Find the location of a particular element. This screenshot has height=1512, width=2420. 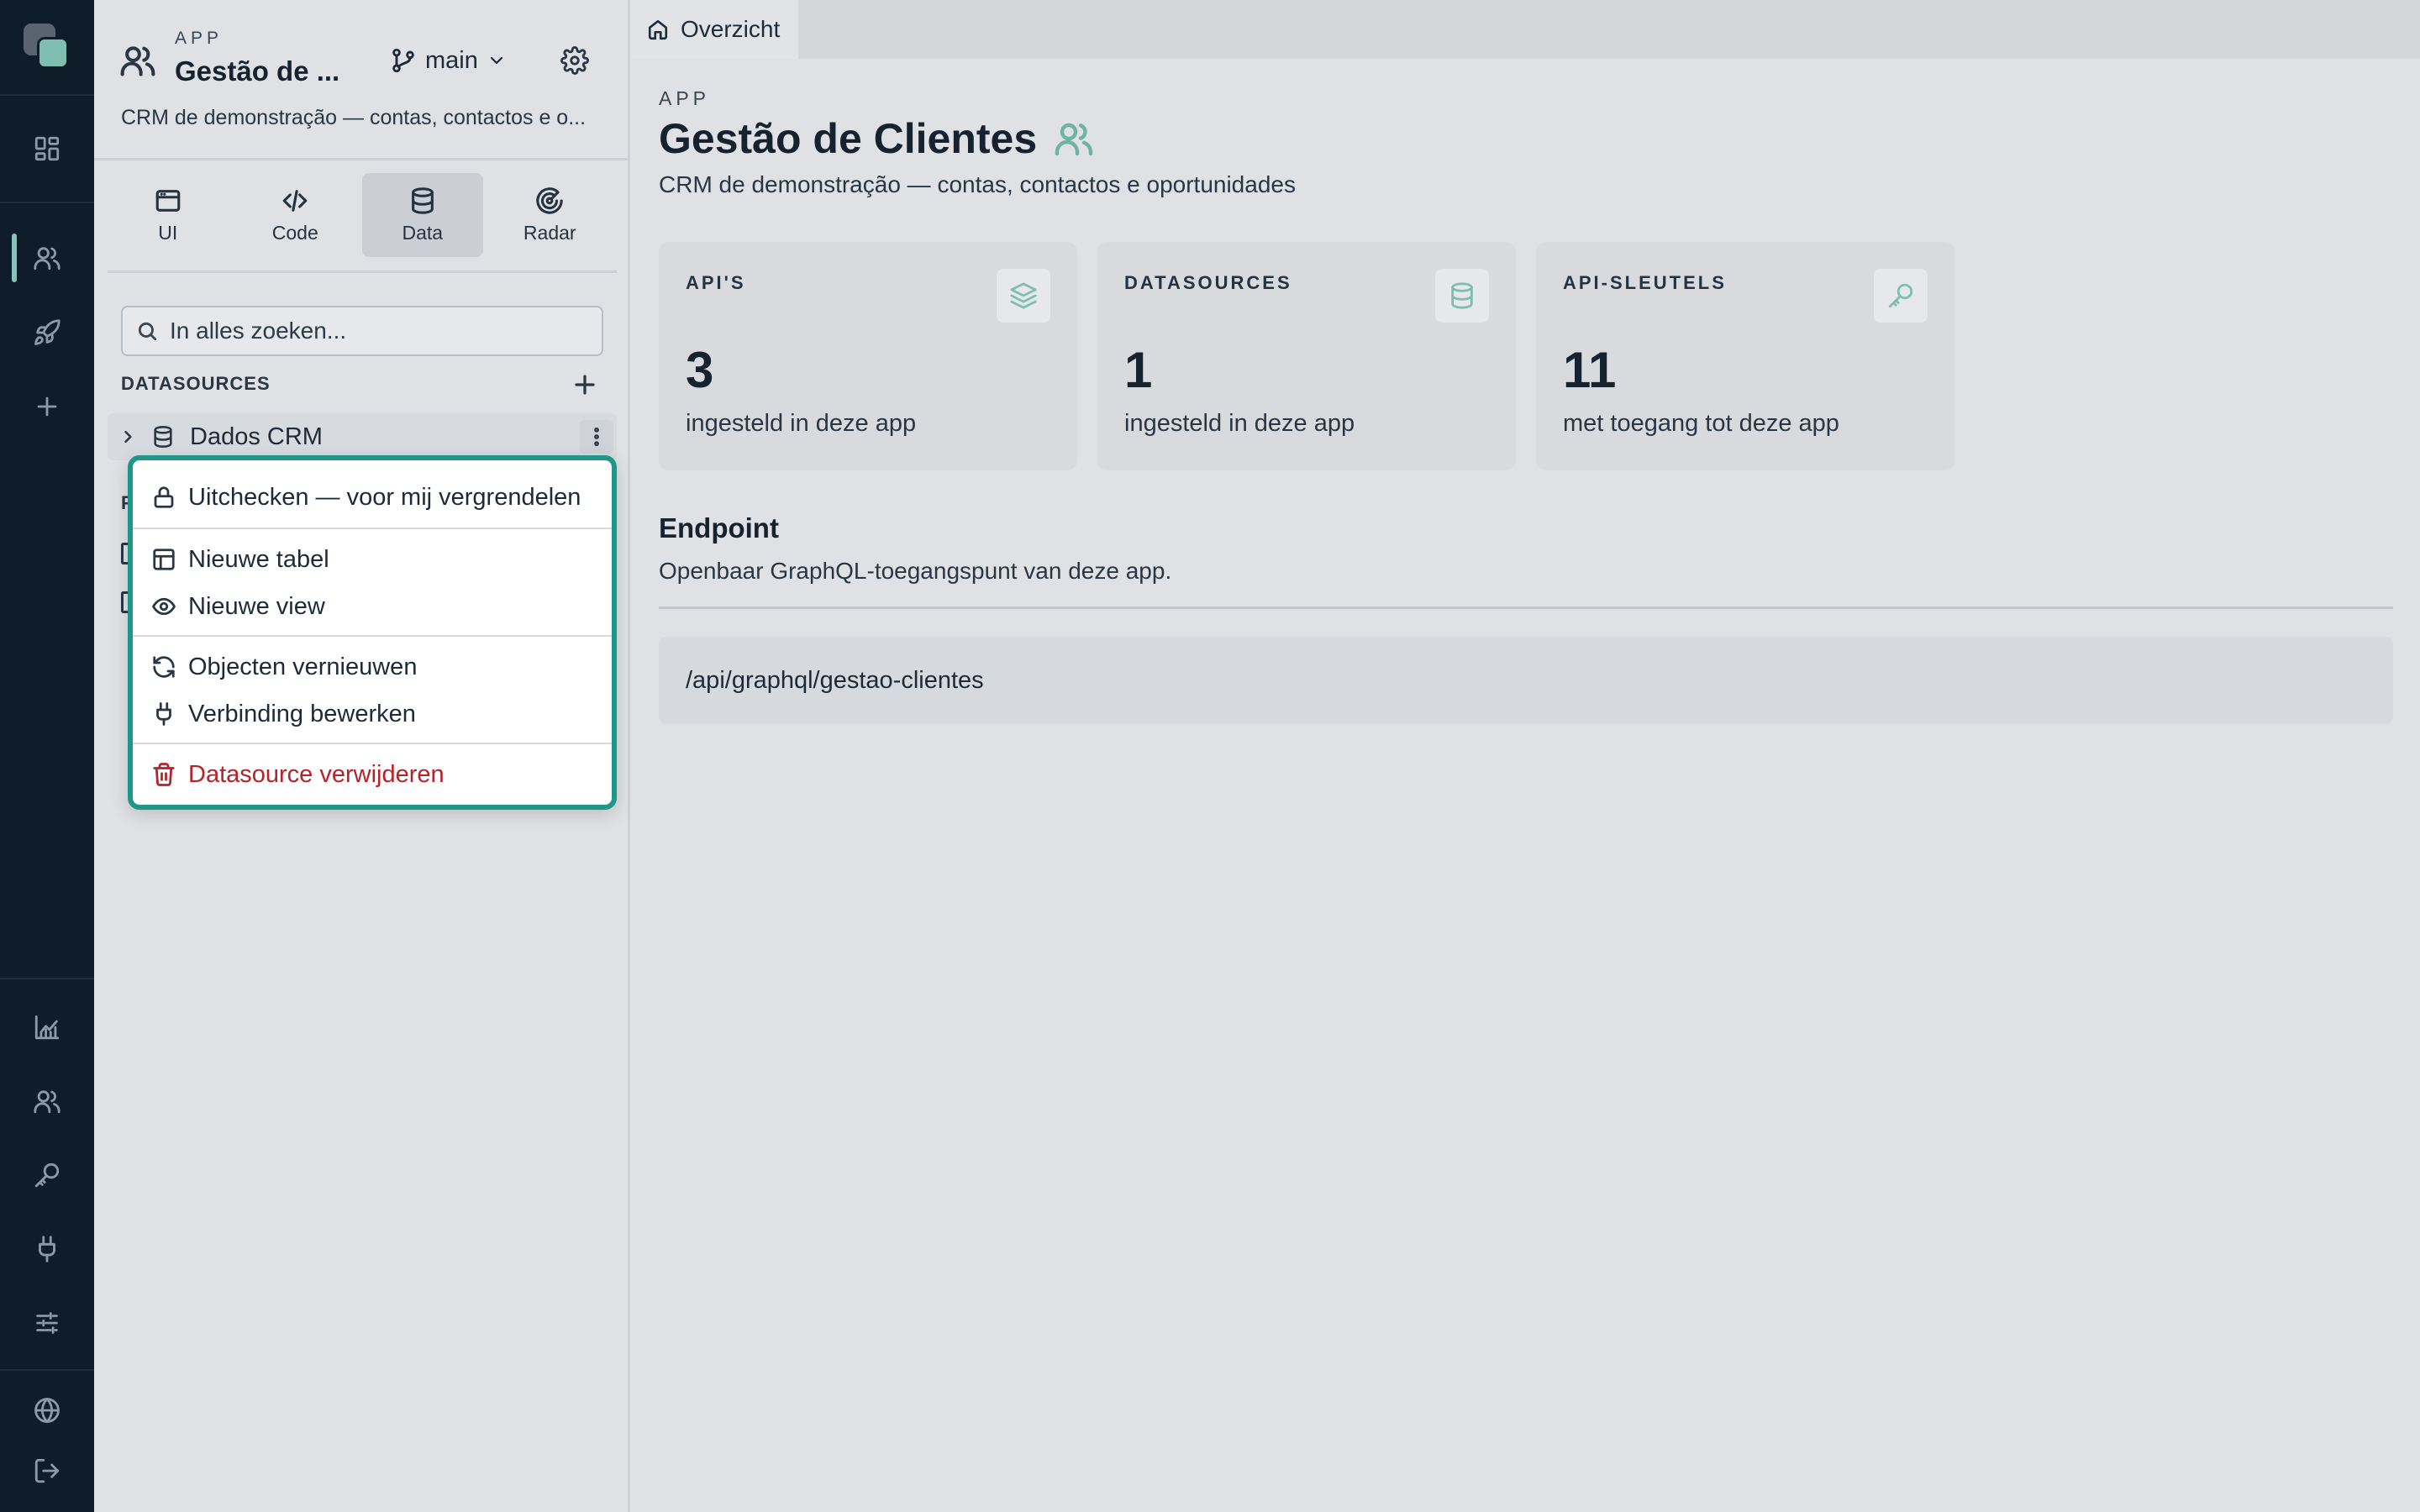

stat-value: 3 is located at coordinates (700, 370).